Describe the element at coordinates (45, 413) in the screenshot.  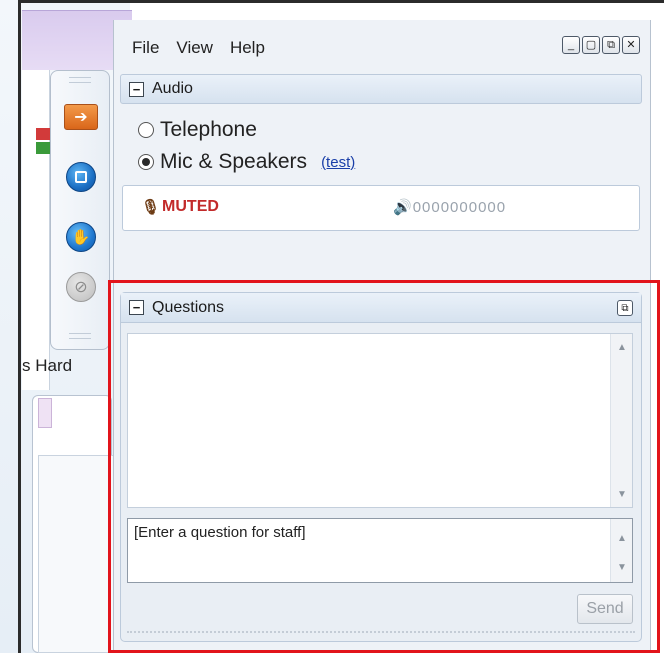
I see `background-pink-tab` at that location.